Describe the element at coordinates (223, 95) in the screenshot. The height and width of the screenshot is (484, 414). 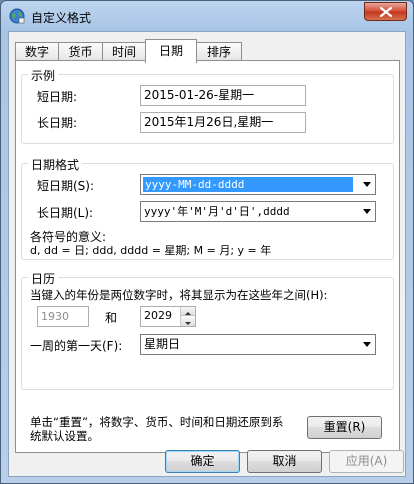
I see `example-short-field: 2015-01-26-星期一` at that location.